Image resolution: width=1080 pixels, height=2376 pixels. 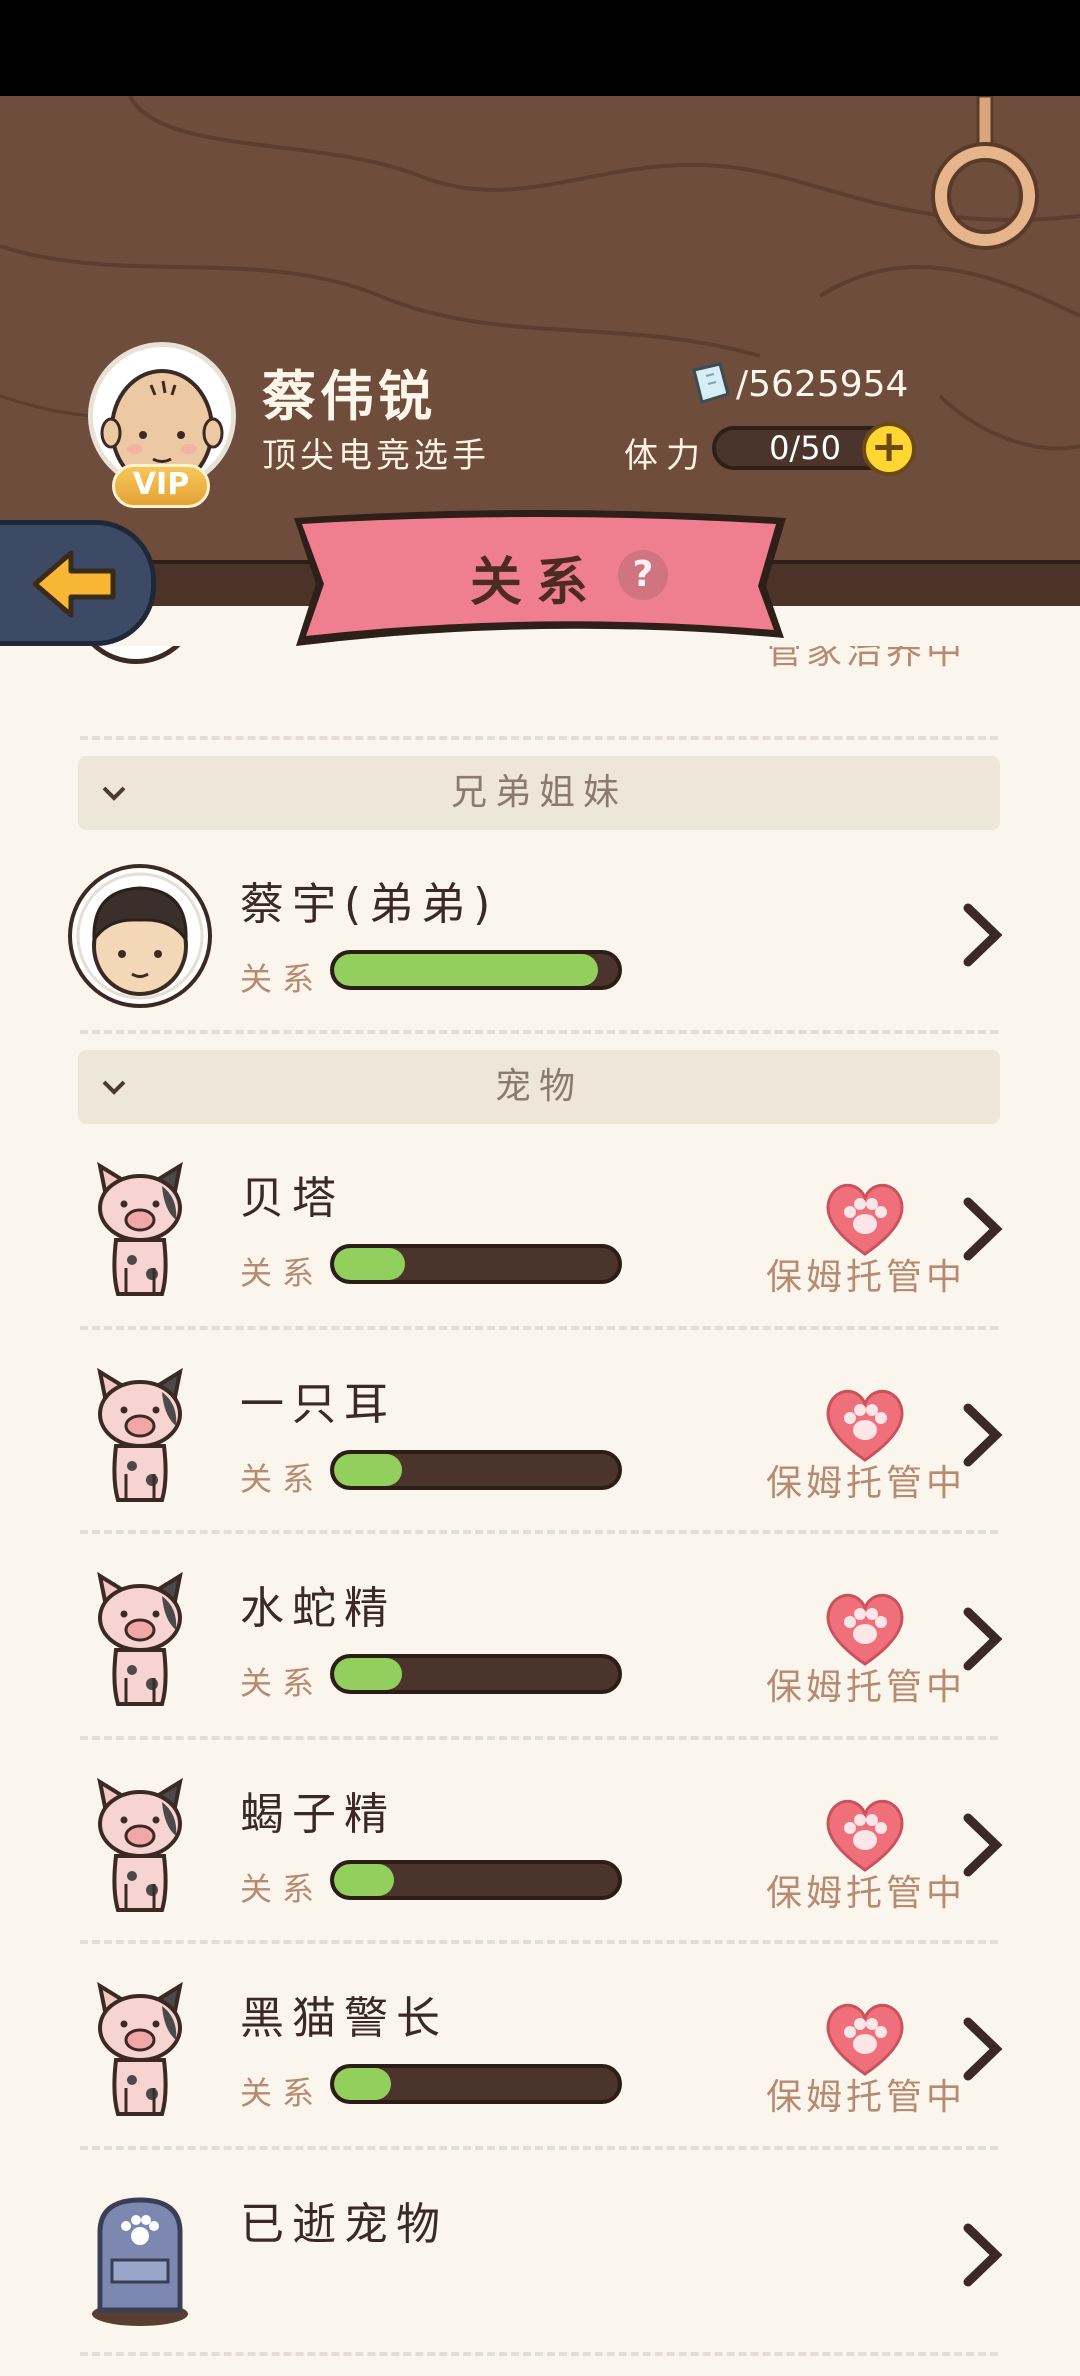 I want to click on list-item-pet: 蝎子精 关系 保姆托管中, so click(x=540, y=1859).